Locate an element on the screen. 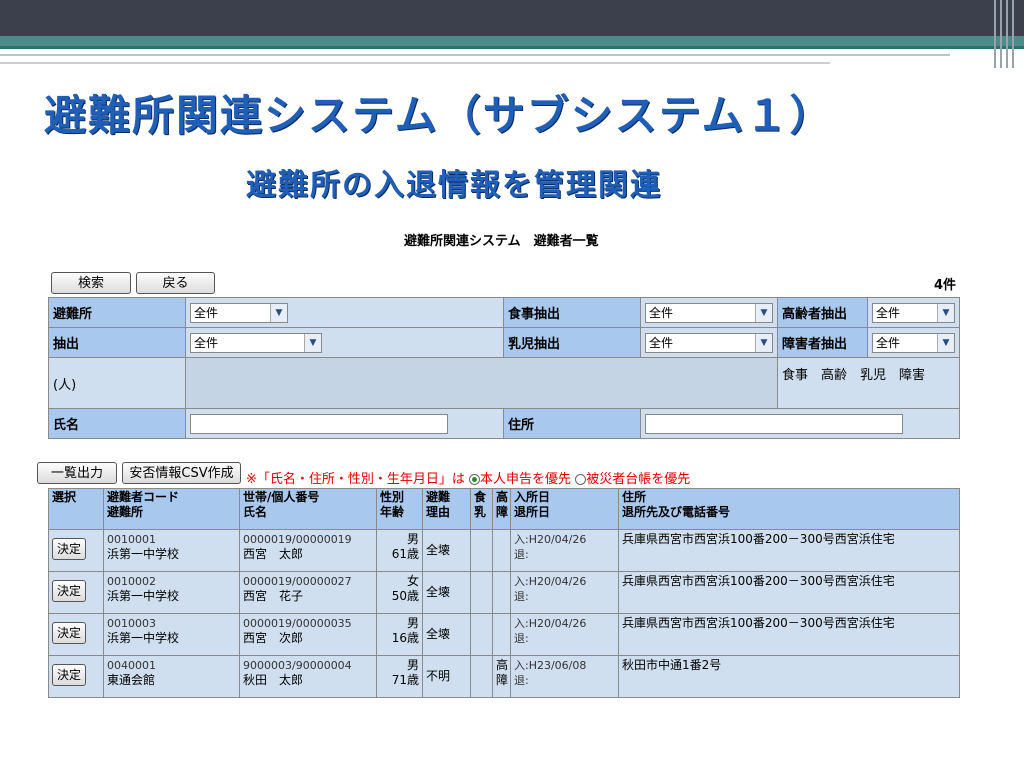 This screenshot has height=768, width=1024. result-count: 4件 is located at coordinates (944, 285).